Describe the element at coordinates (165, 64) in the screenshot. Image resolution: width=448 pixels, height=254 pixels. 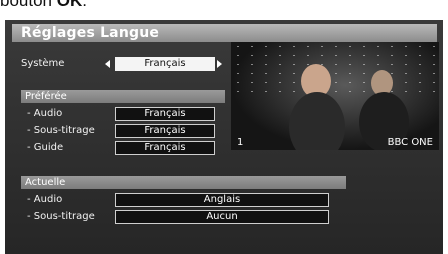
I see `system-language-select: Français` at that location.